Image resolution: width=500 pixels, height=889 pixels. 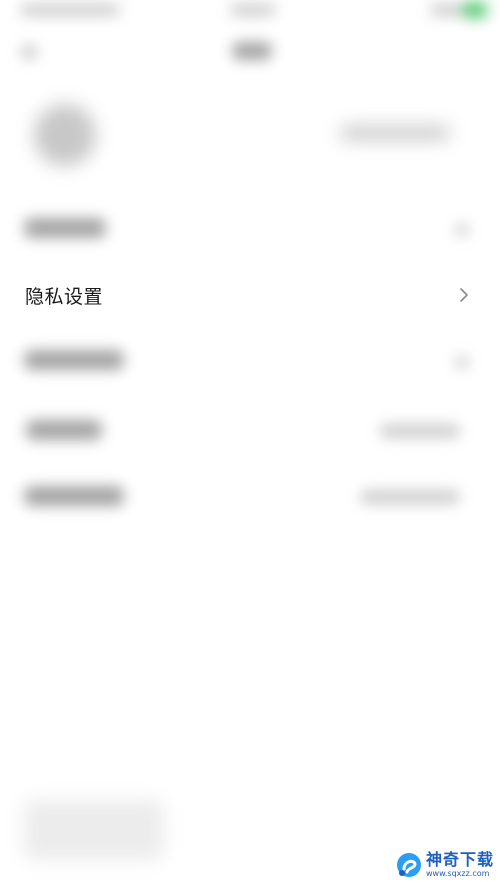 What do you see at coordinates (420, 431) in the screenshot?
I see `row-4-value-placeholder` at bounding box center [420, 431].